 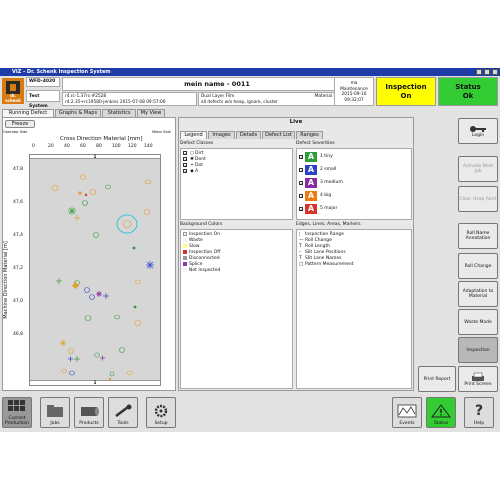 What do you see at coordinates (478, 128) in the screenshot?
I see `key-icon` at bounding box center [478, 128].